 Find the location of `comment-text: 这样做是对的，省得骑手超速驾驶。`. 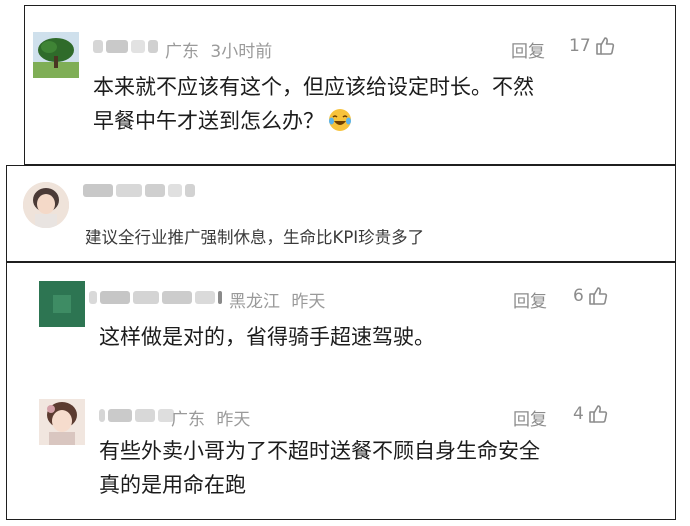

comment-text: 这样做是对的，省得骑手超速驾驶。 is located at coordinates (267, 337).